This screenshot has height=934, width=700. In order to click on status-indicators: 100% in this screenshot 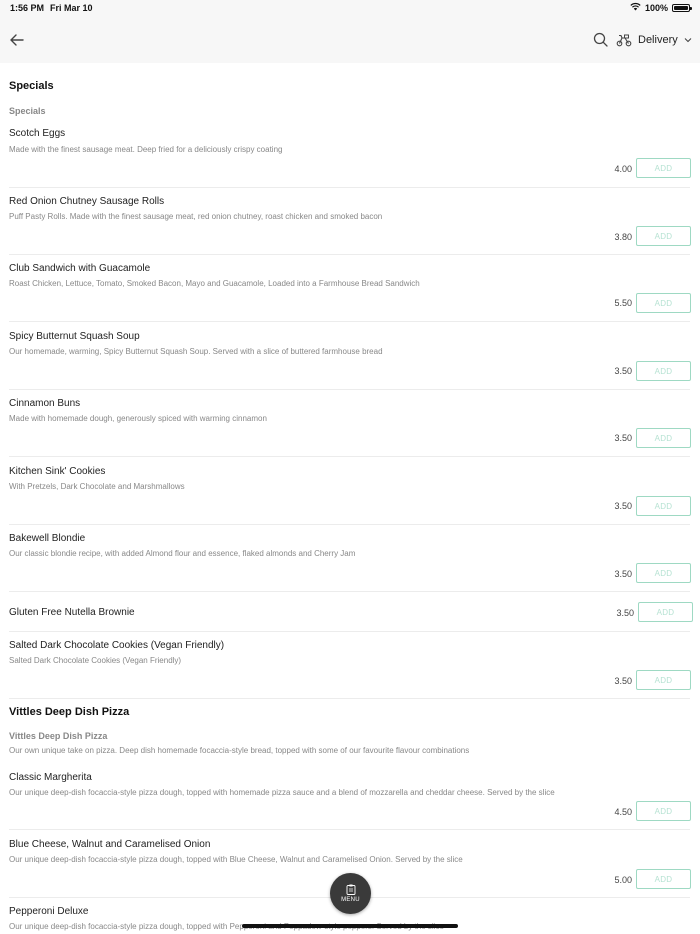, I will do `click(661, 7)`.